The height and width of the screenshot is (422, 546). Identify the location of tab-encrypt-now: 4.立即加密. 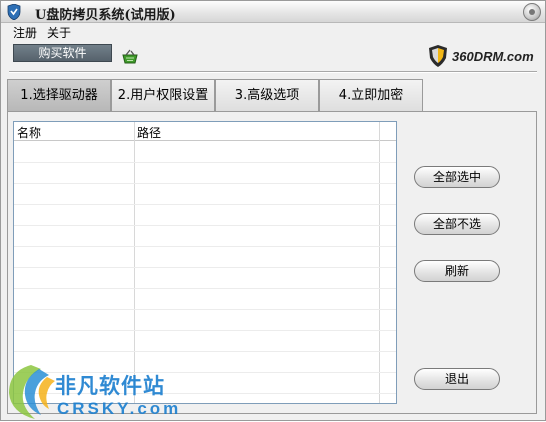
(371, 95).